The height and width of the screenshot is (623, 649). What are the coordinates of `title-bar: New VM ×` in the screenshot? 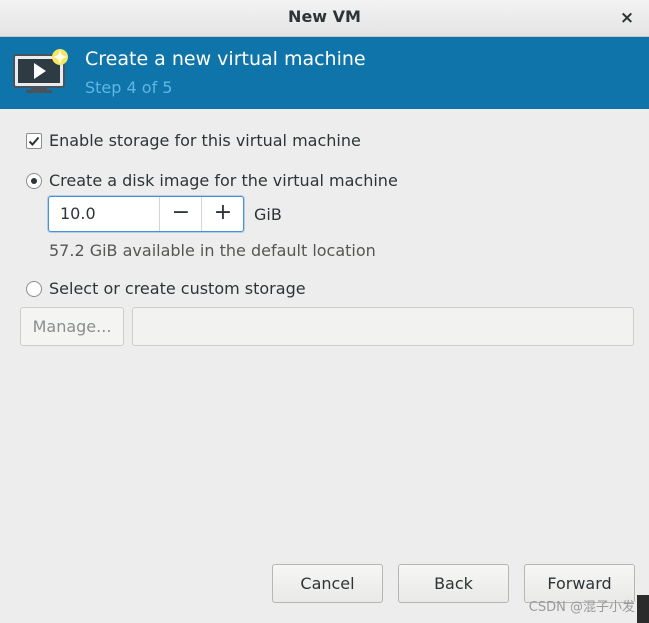 It's located at (324, 18).